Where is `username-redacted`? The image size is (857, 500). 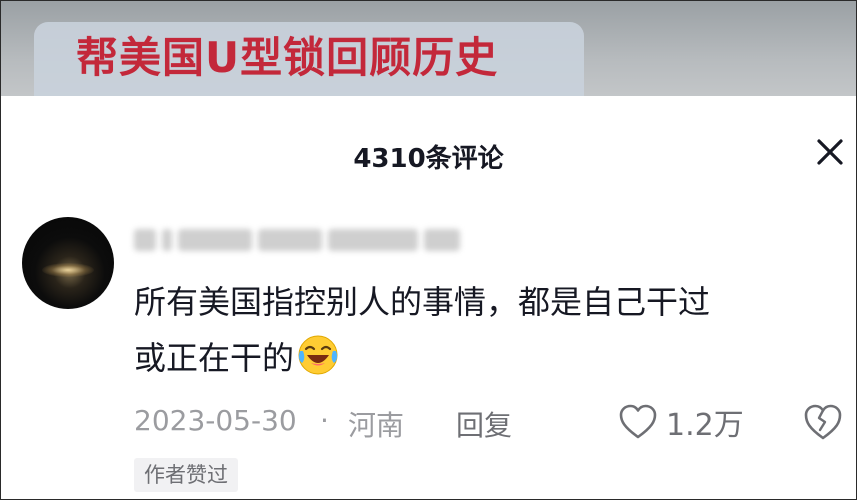
username-redacted is located at coordinates (297, 240).